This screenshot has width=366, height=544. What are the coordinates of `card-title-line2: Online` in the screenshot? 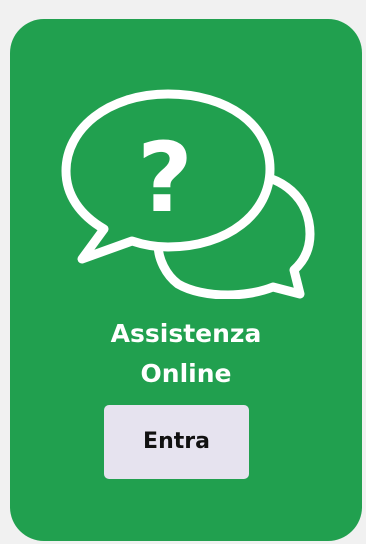 It's located at (186, 373).